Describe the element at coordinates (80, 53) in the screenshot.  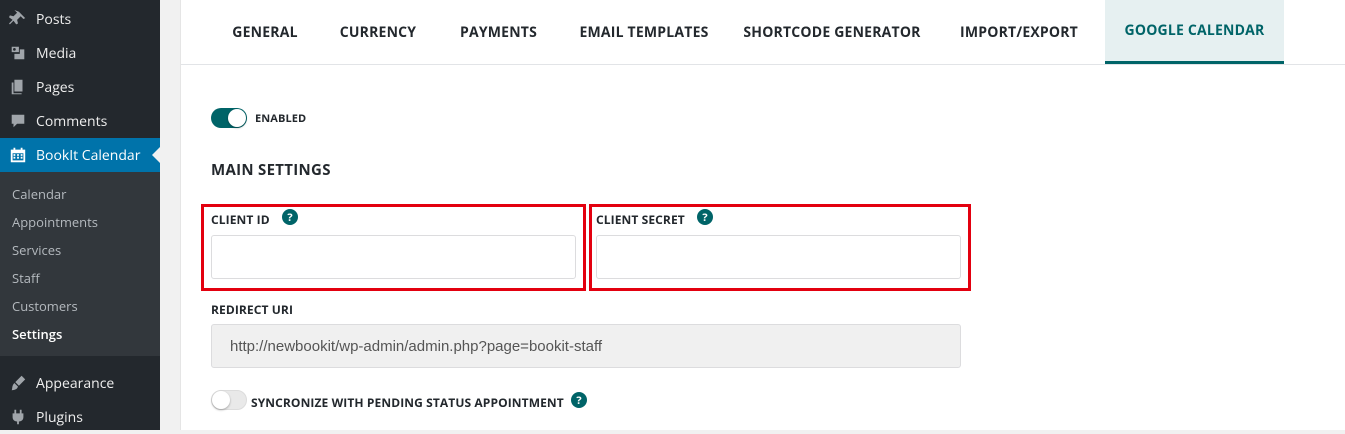
I see `sidebar-item-media: Media` at that location.